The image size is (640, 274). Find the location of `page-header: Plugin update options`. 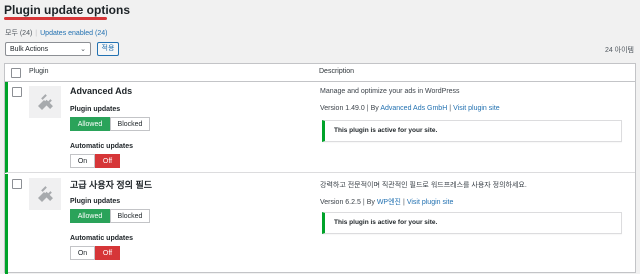

page-header: Plugin update options is located at coordinates (67, 10).